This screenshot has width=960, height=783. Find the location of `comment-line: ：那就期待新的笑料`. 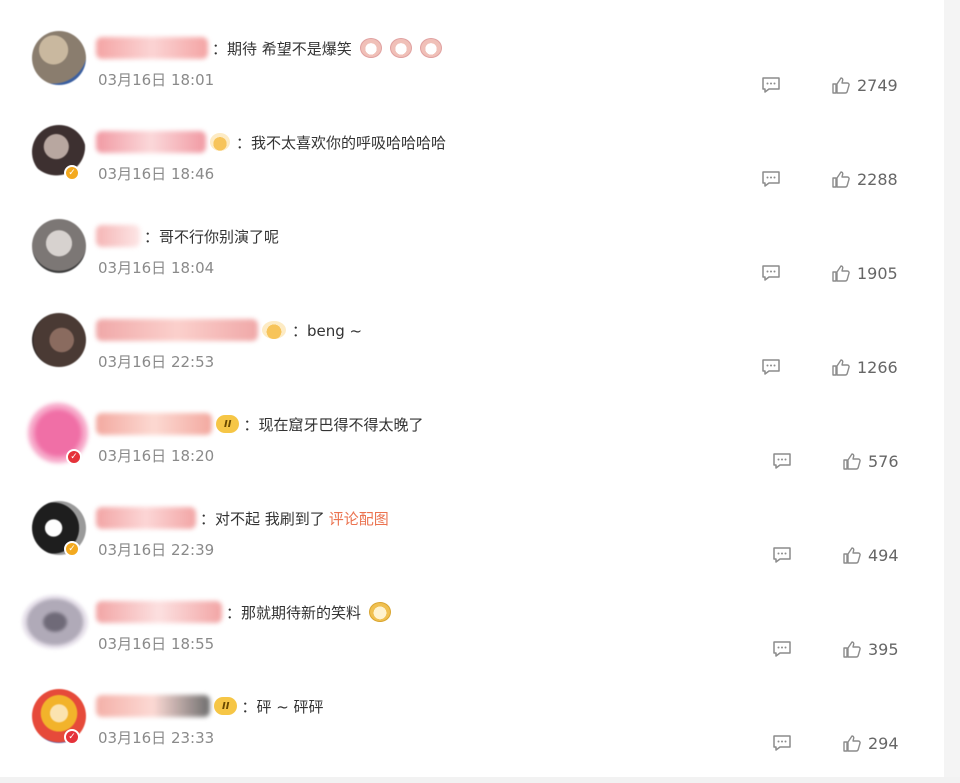

comment-line: ：那就期待新的笑料 is located at coordinates (244, 612).